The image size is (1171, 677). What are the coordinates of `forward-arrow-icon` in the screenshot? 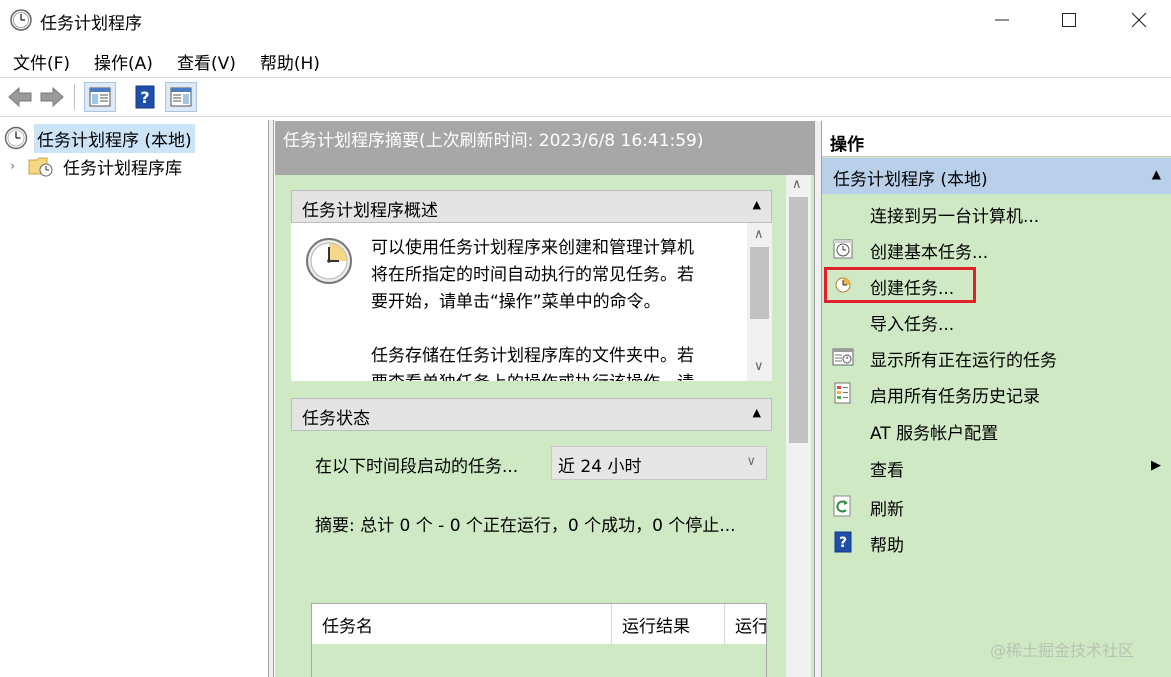 It's located at (52, 97).